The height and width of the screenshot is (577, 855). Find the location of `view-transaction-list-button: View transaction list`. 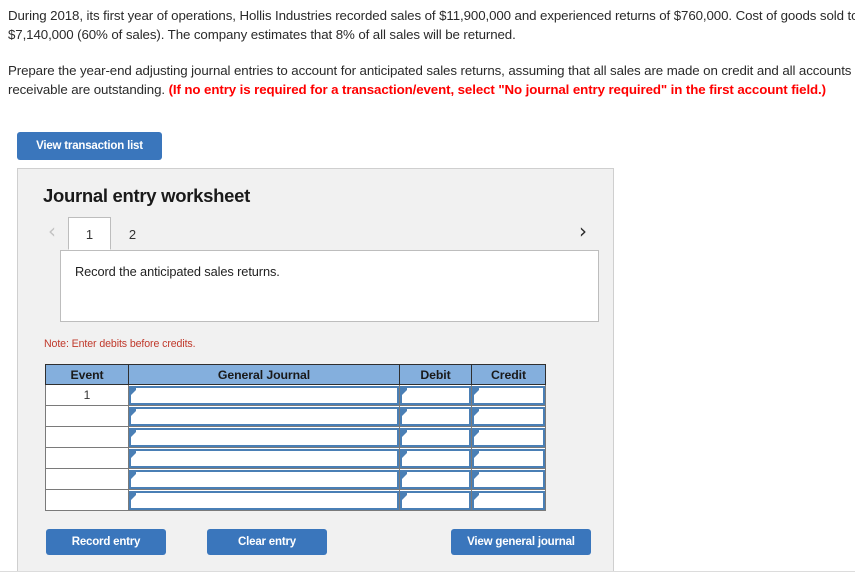

view-transaction-list-button: View transaction list is located at coordinates (89, 146).